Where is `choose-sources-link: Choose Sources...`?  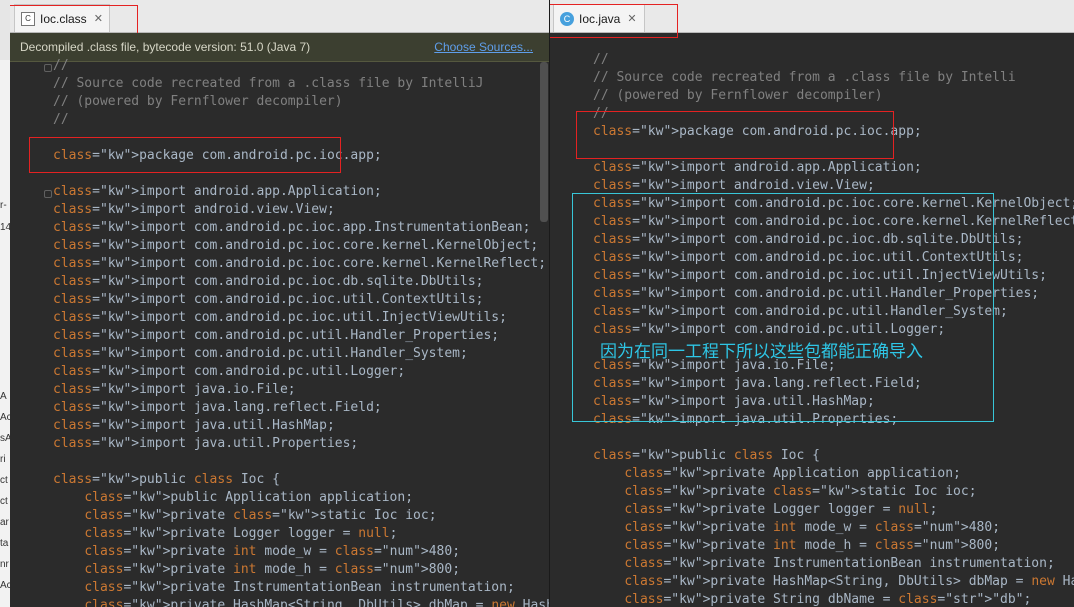 choose-sources-link: Choose Sources... is located at coordinates (483, 47).